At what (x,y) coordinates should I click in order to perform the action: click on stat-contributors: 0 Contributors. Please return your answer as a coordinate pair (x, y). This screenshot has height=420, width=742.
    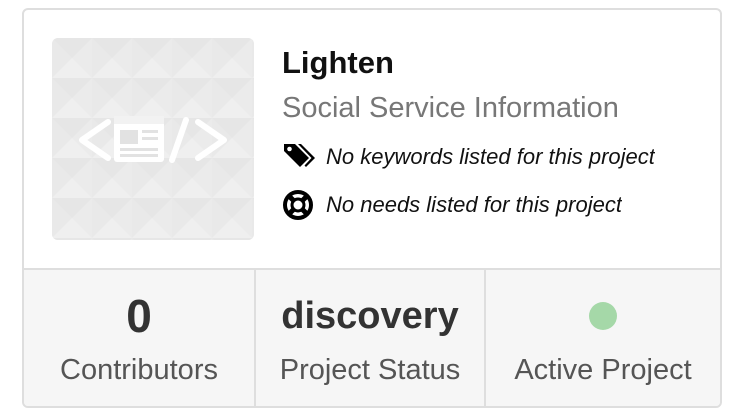
    Looking at the image, I should click on (139, 338).